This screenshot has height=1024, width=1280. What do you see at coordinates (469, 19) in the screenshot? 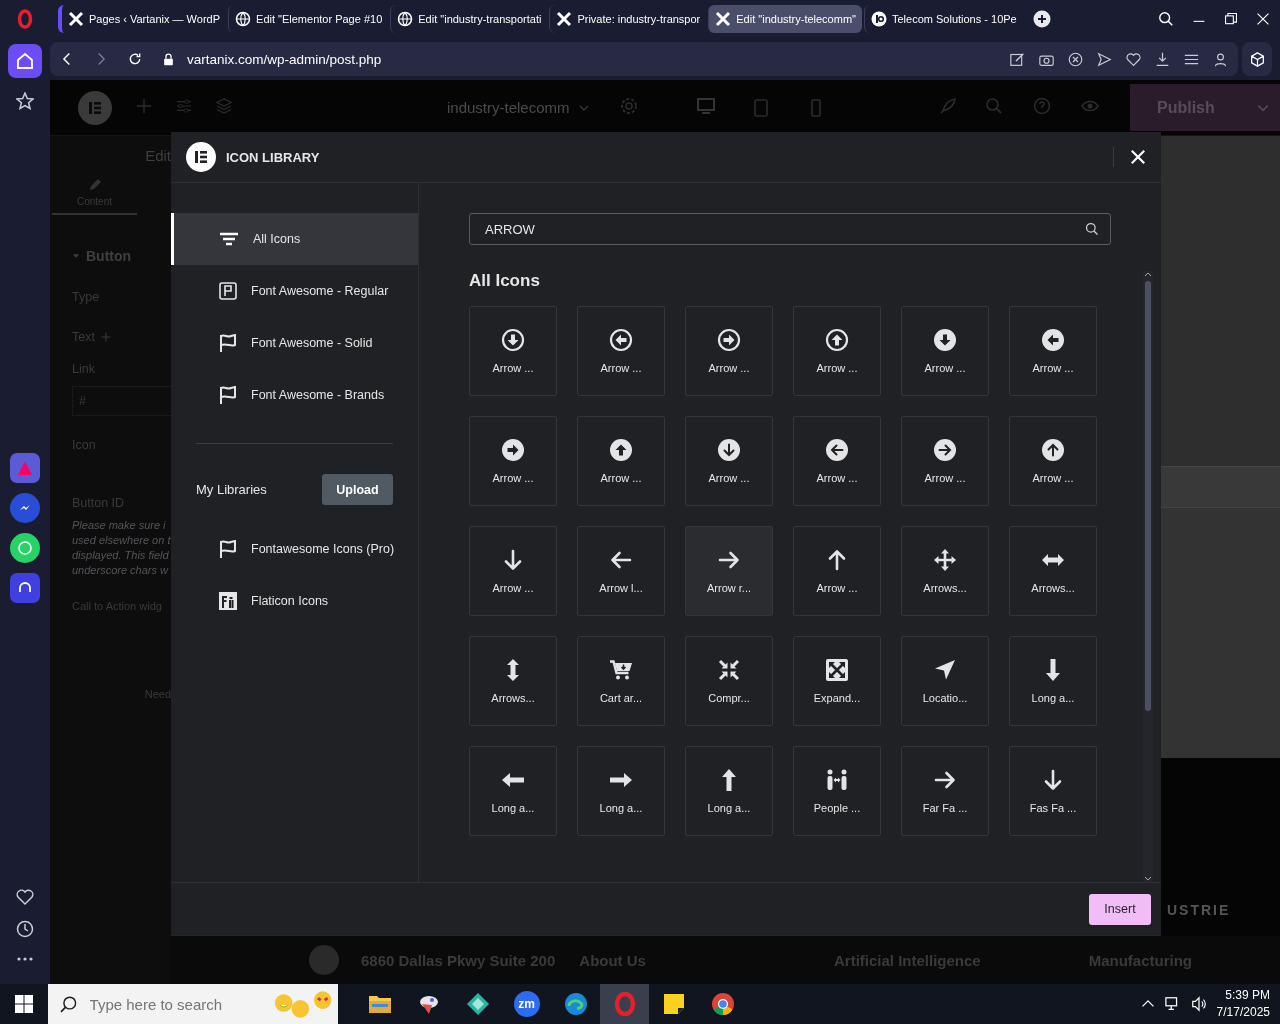
I see `browser-tab: Edit "industry-transportati` at bounding box center [469, 19].